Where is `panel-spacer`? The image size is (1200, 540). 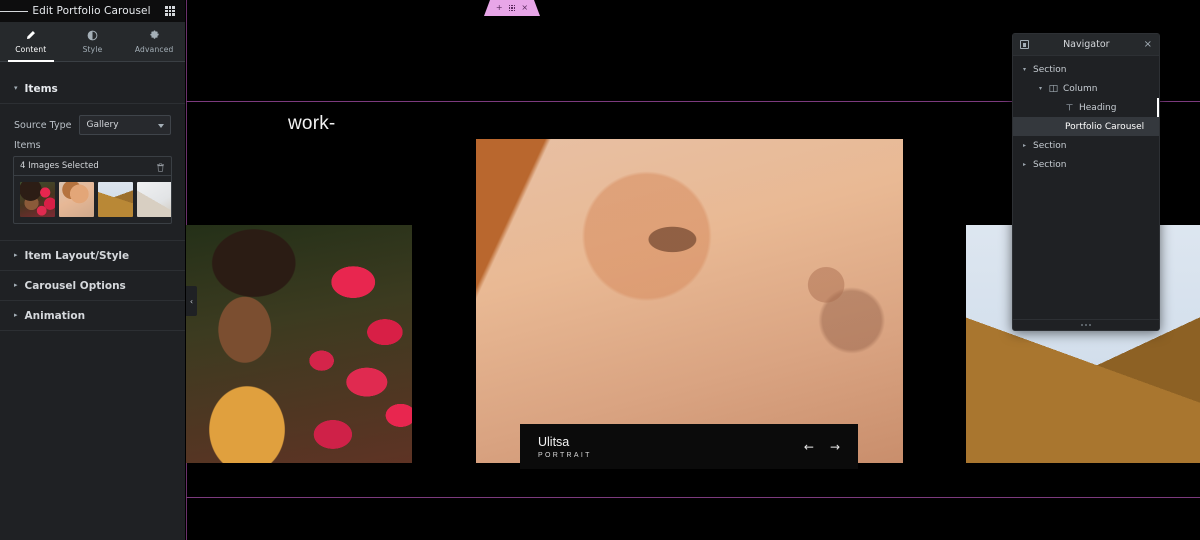
panel-spacer is located at coordinates (92, 68).